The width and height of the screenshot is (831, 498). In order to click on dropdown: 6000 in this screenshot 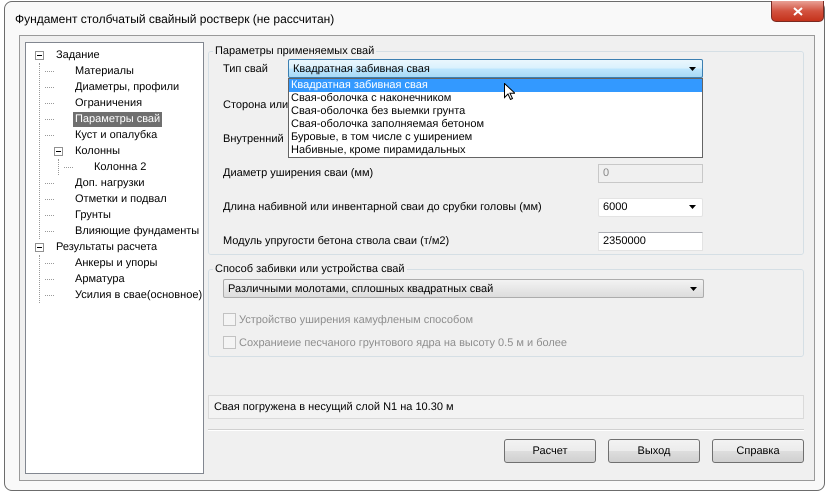, I will do `click(650, 207)`.